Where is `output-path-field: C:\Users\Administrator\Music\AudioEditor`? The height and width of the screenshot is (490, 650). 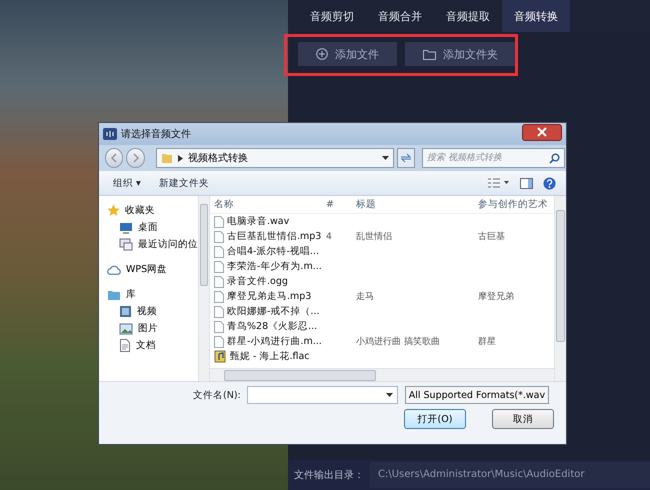 output-path-field: C:\Users\Administrator\Music\AudioEditor is located at coordinates (510, 475).